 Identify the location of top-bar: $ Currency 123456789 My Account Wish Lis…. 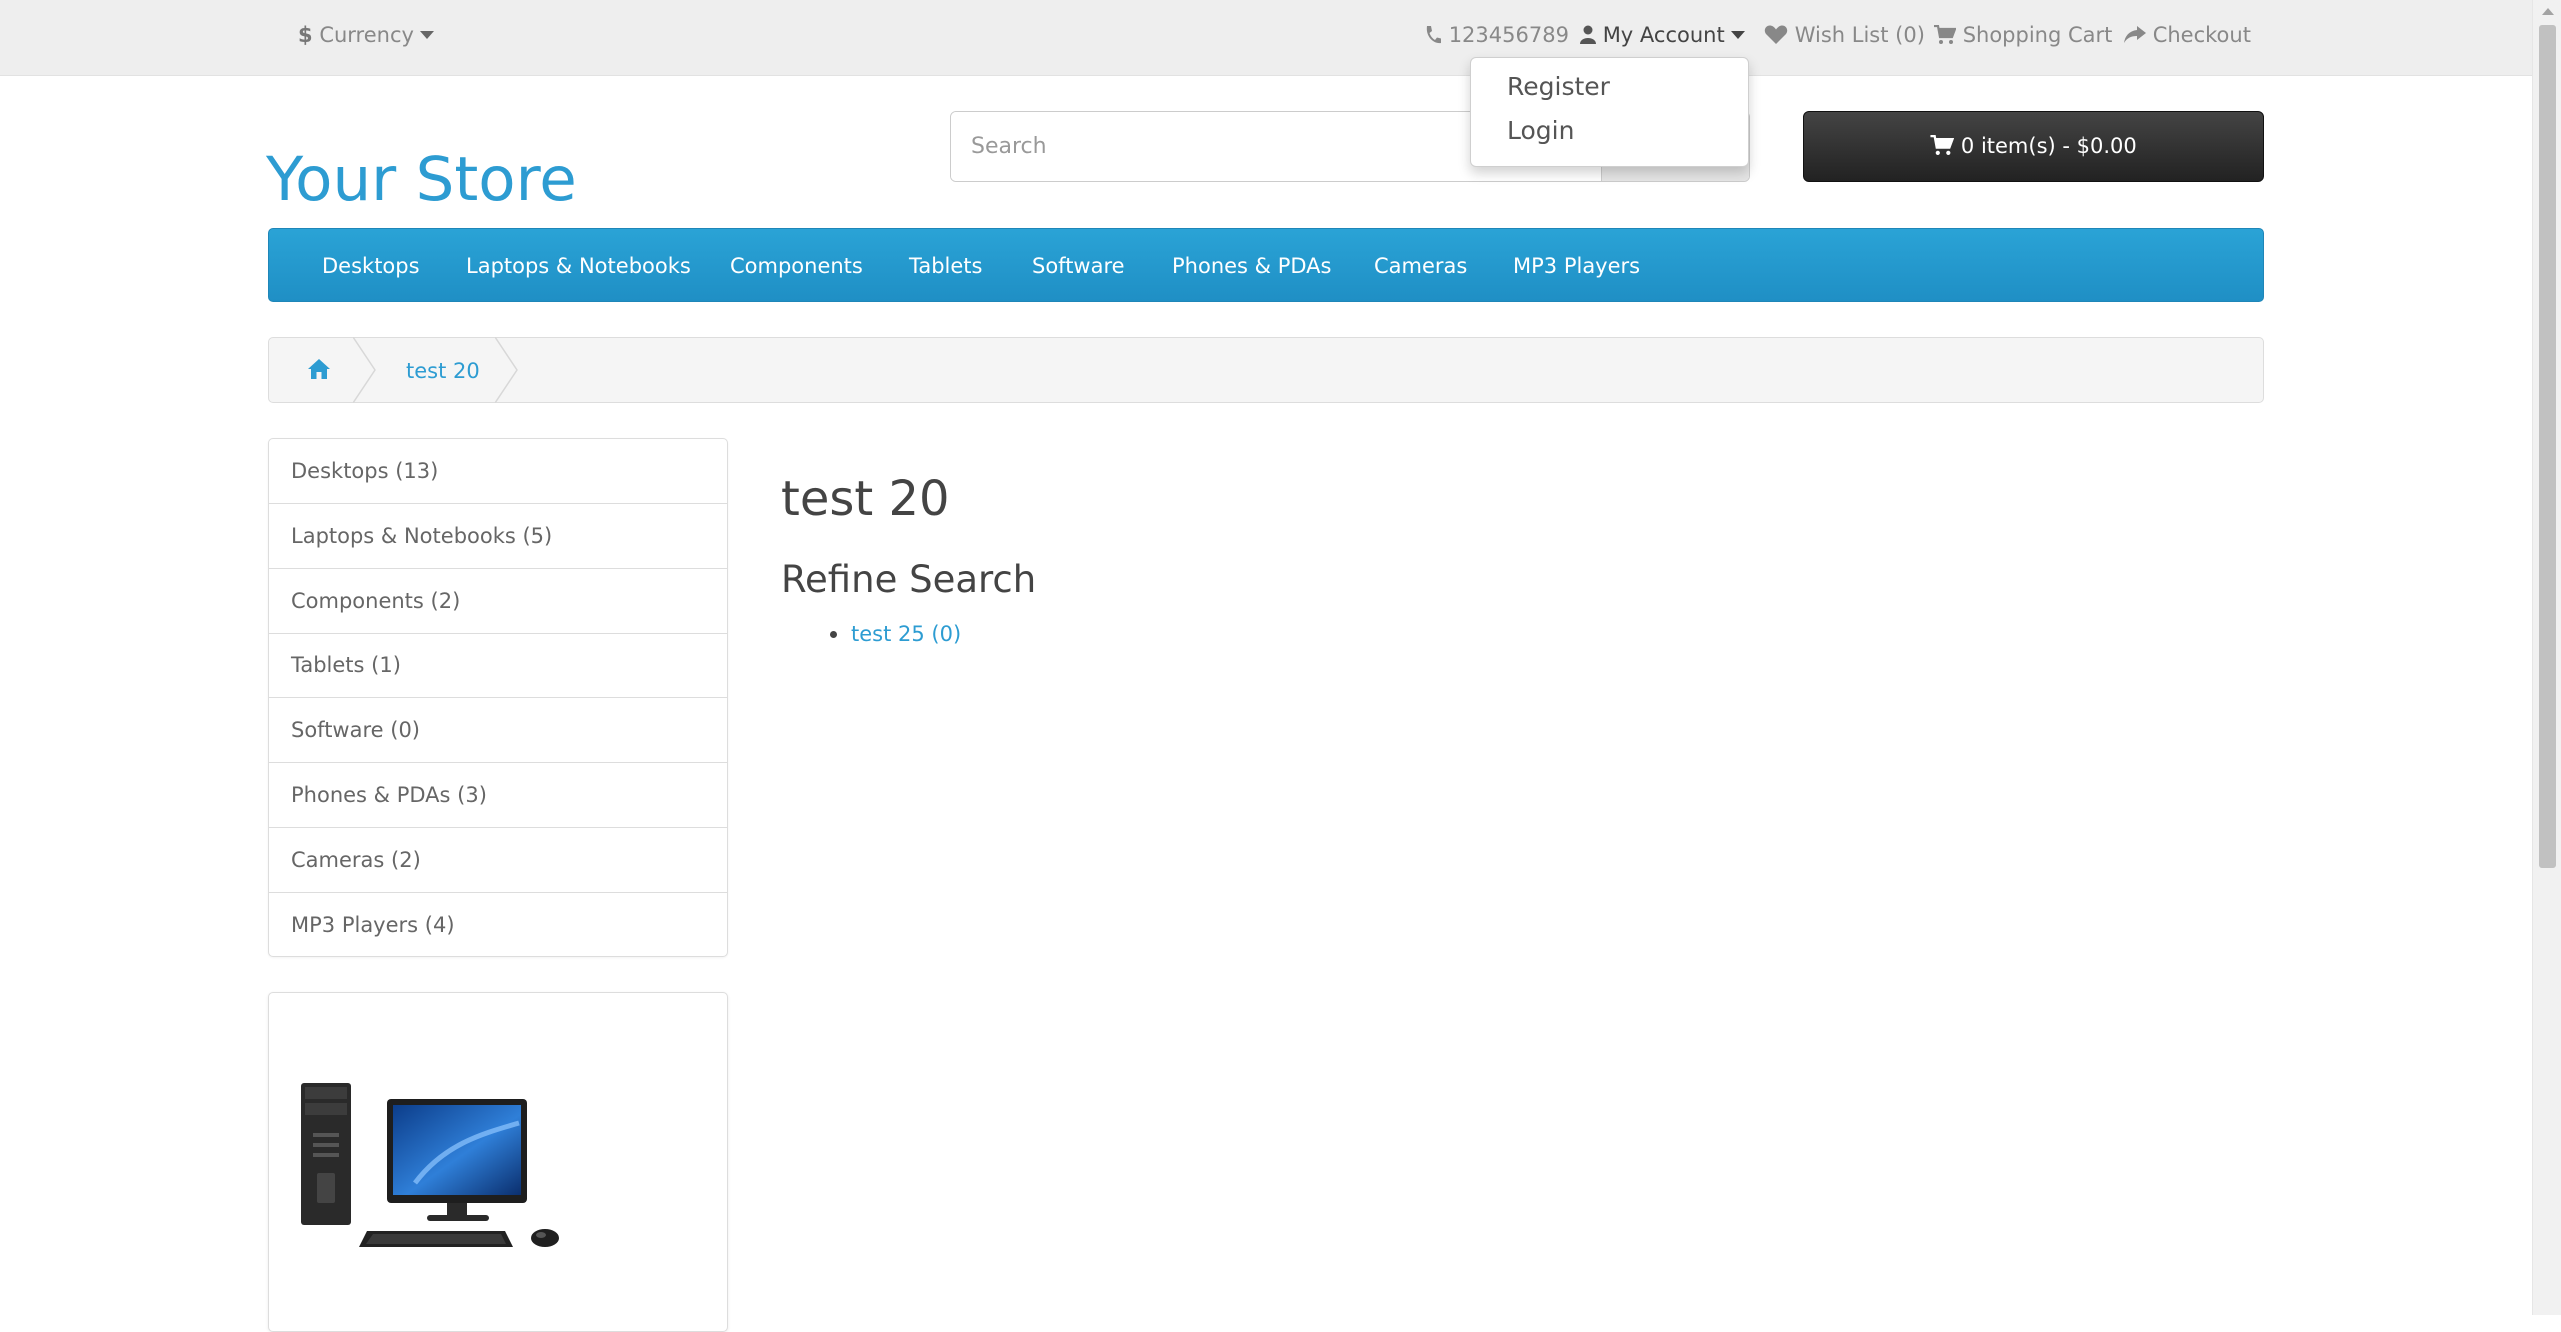
(1266, 38).